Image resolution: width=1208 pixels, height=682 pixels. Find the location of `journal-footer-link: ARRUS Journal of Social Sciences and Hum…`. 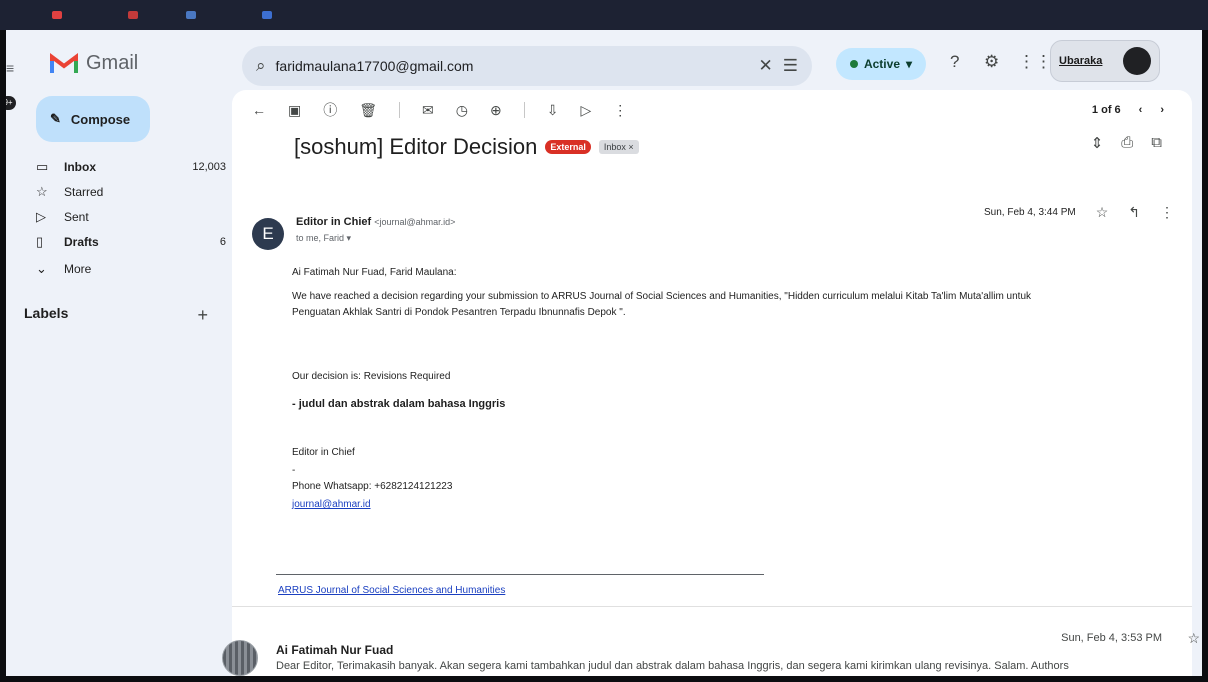

journal-footer-link: ARRUS Journal of Social Sciences and Hum… is located at coordinates (391, 590).